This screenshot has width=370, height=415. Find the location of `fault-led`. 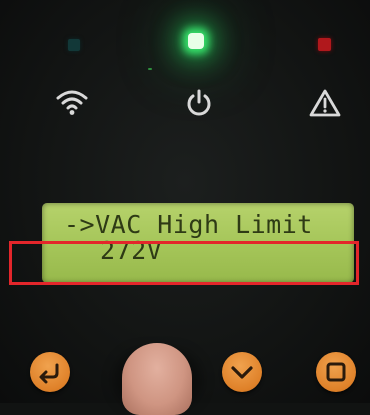

fault-led is located at coordinates (324, 44).